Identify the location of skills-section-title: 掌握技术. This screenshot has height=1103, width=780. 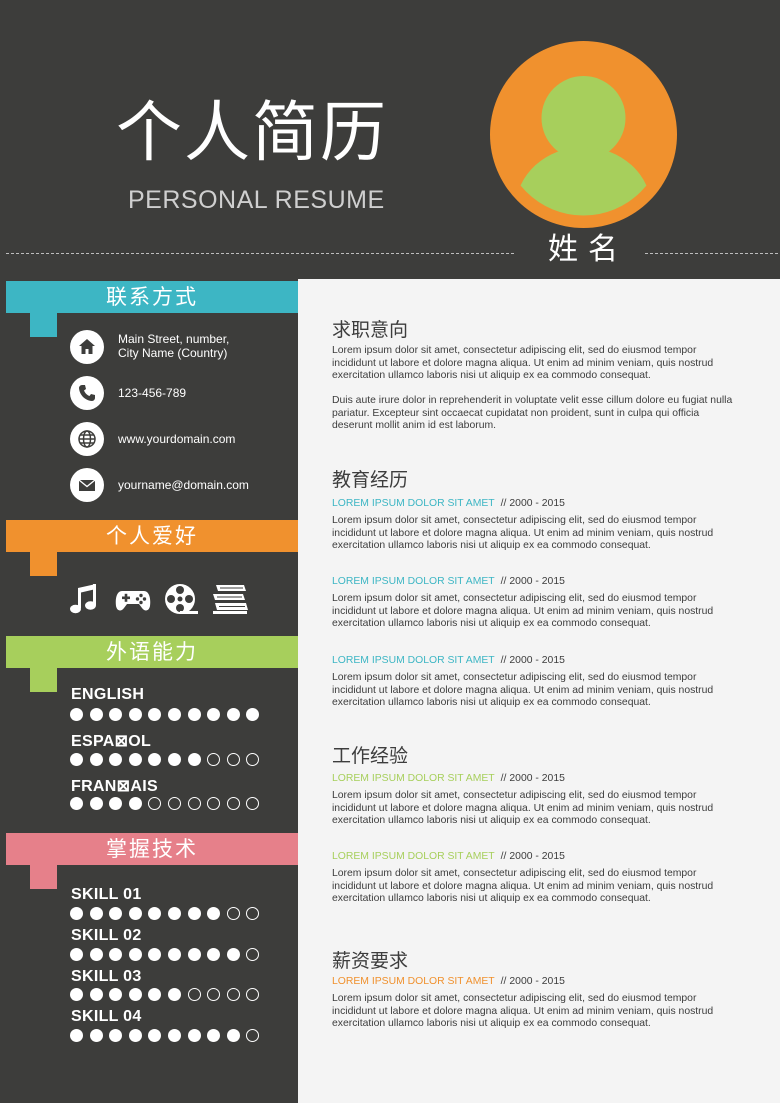
(152, 849).